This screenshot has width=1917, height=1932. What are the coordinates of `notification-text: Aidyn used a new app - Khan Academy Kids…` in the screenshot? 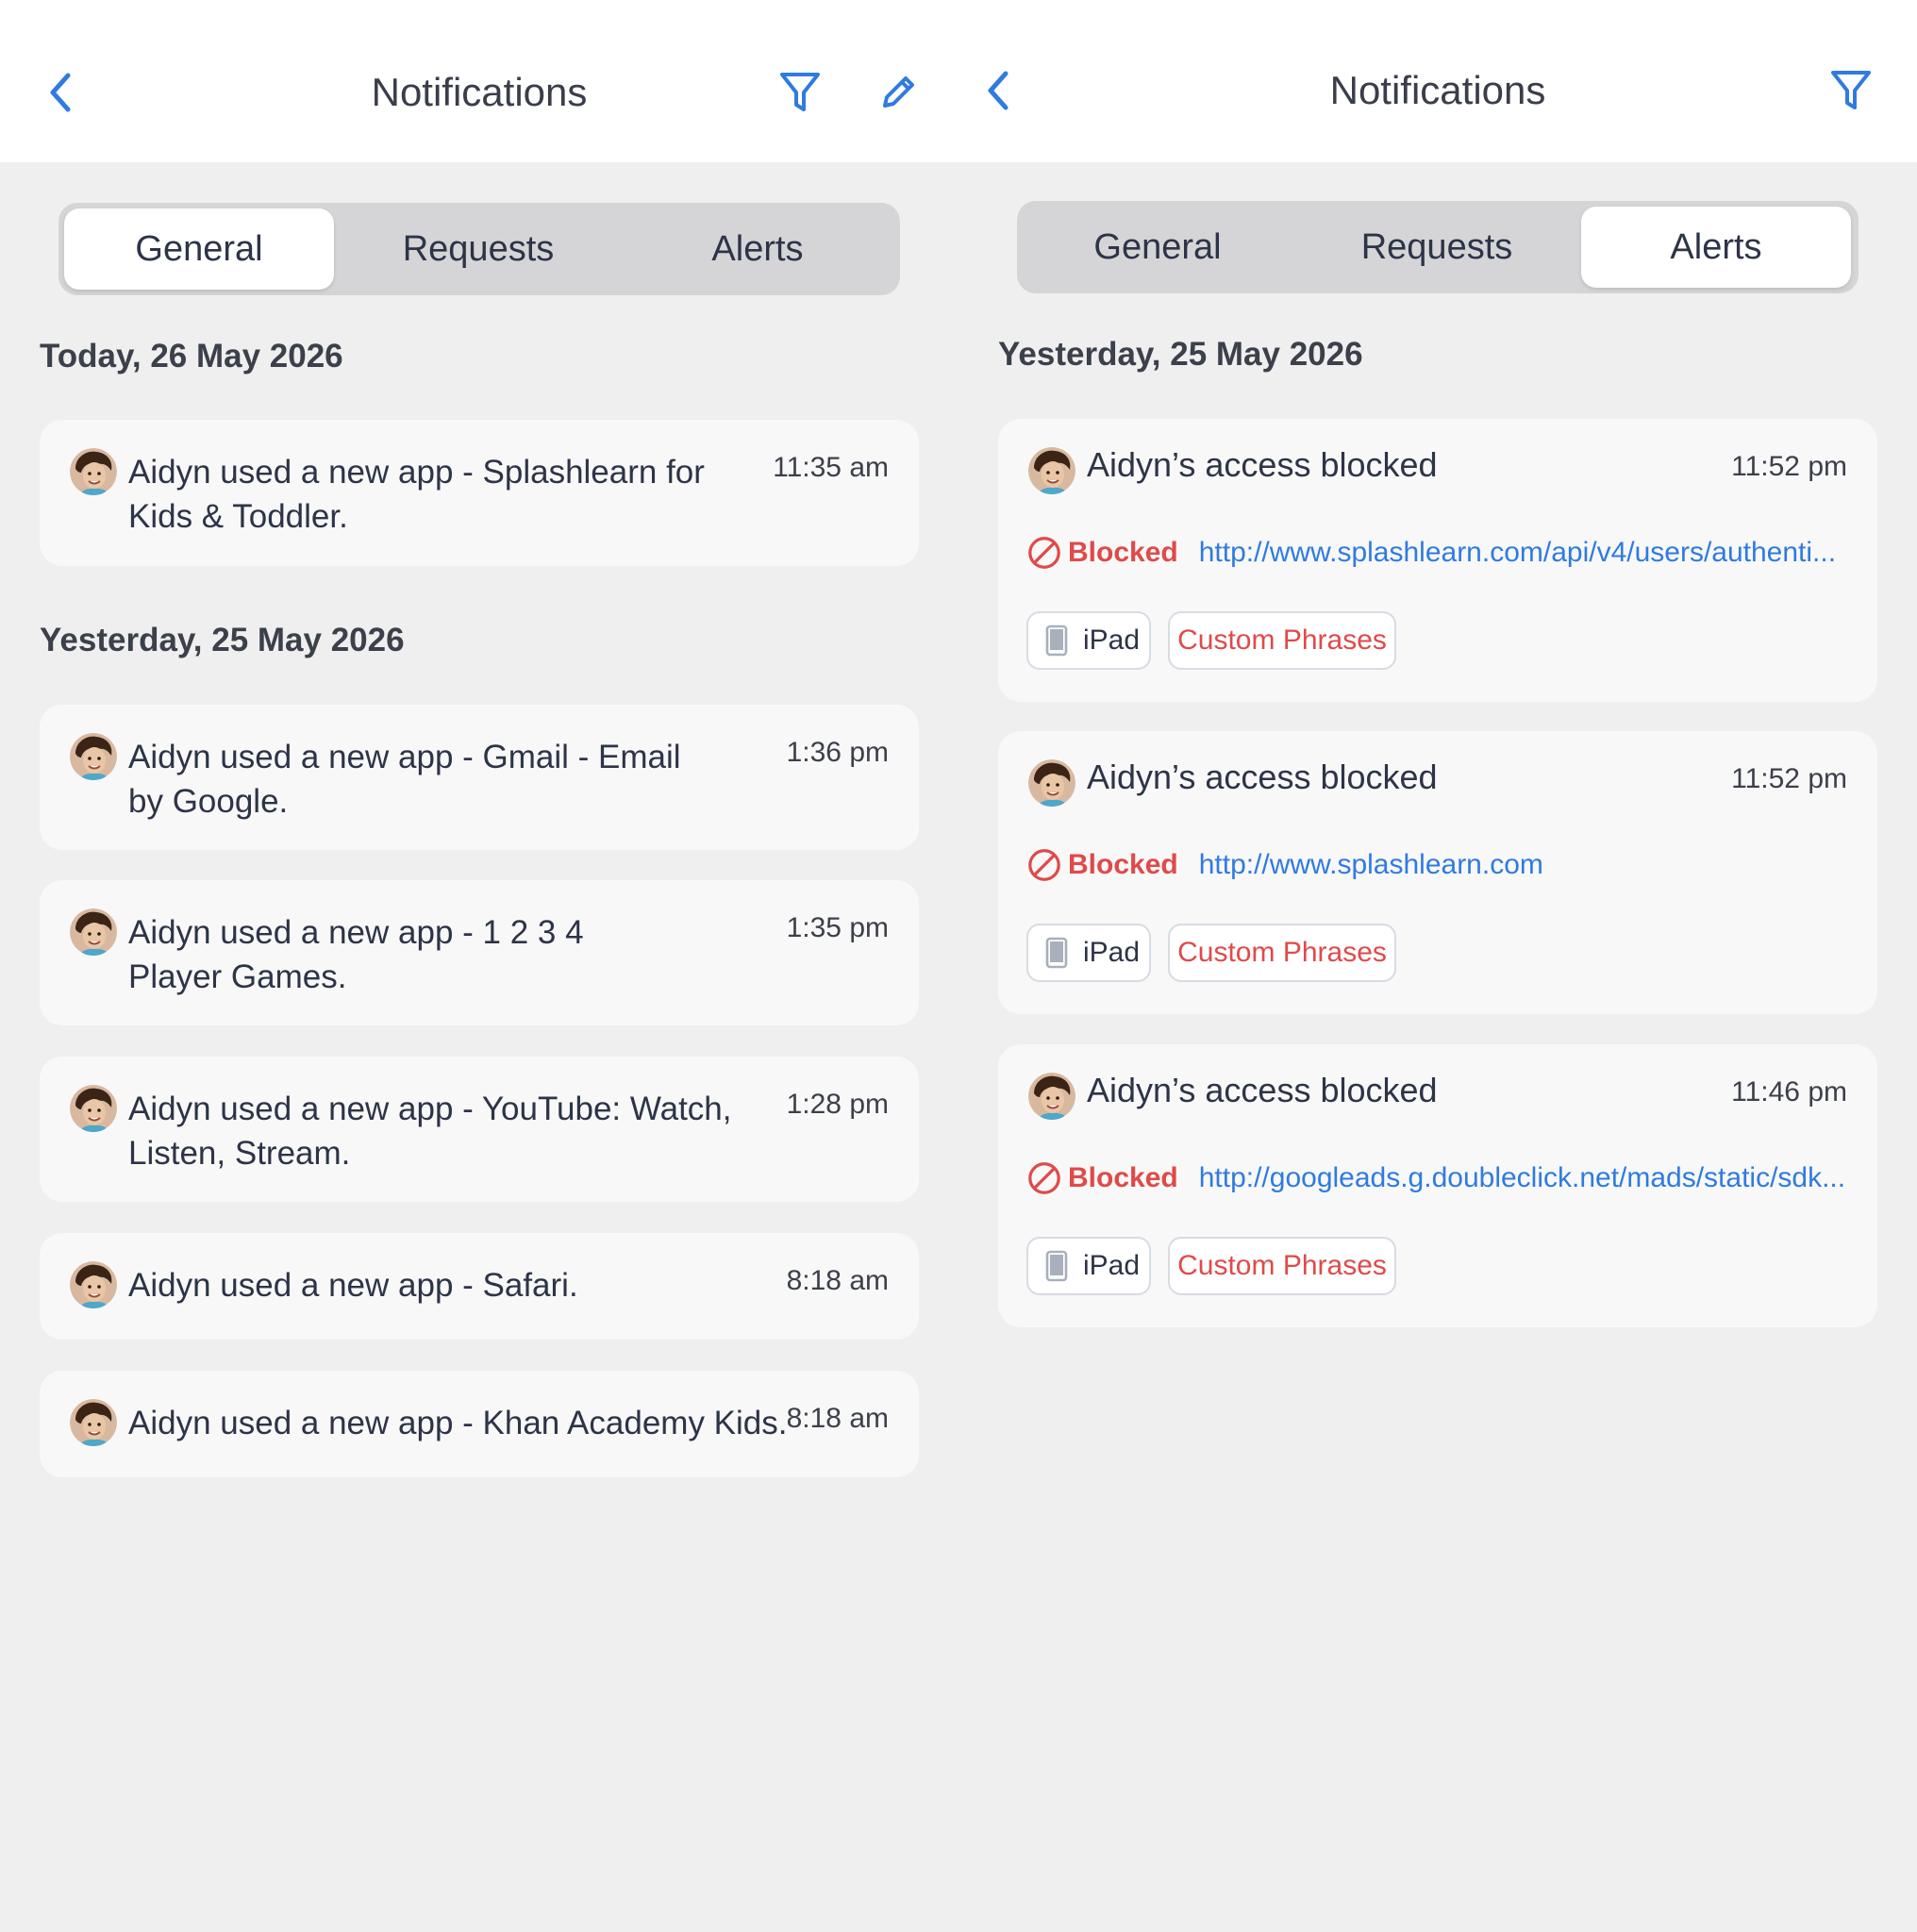 It's located at (458, 1423).